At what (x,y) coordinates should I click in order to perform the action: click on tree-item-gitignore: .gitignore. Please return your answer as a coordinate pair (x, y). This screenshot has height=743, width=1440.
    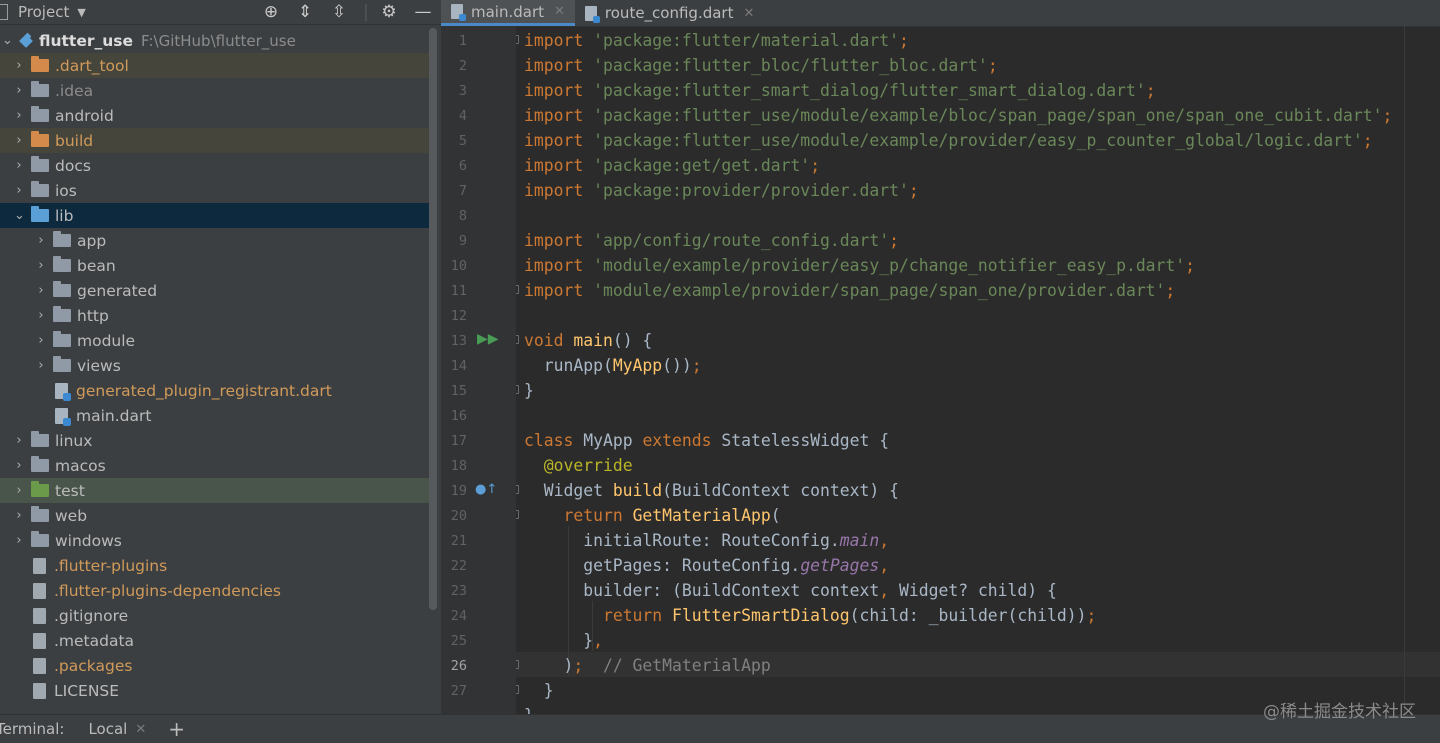
    Looking at the image, I should click on (214, 615).